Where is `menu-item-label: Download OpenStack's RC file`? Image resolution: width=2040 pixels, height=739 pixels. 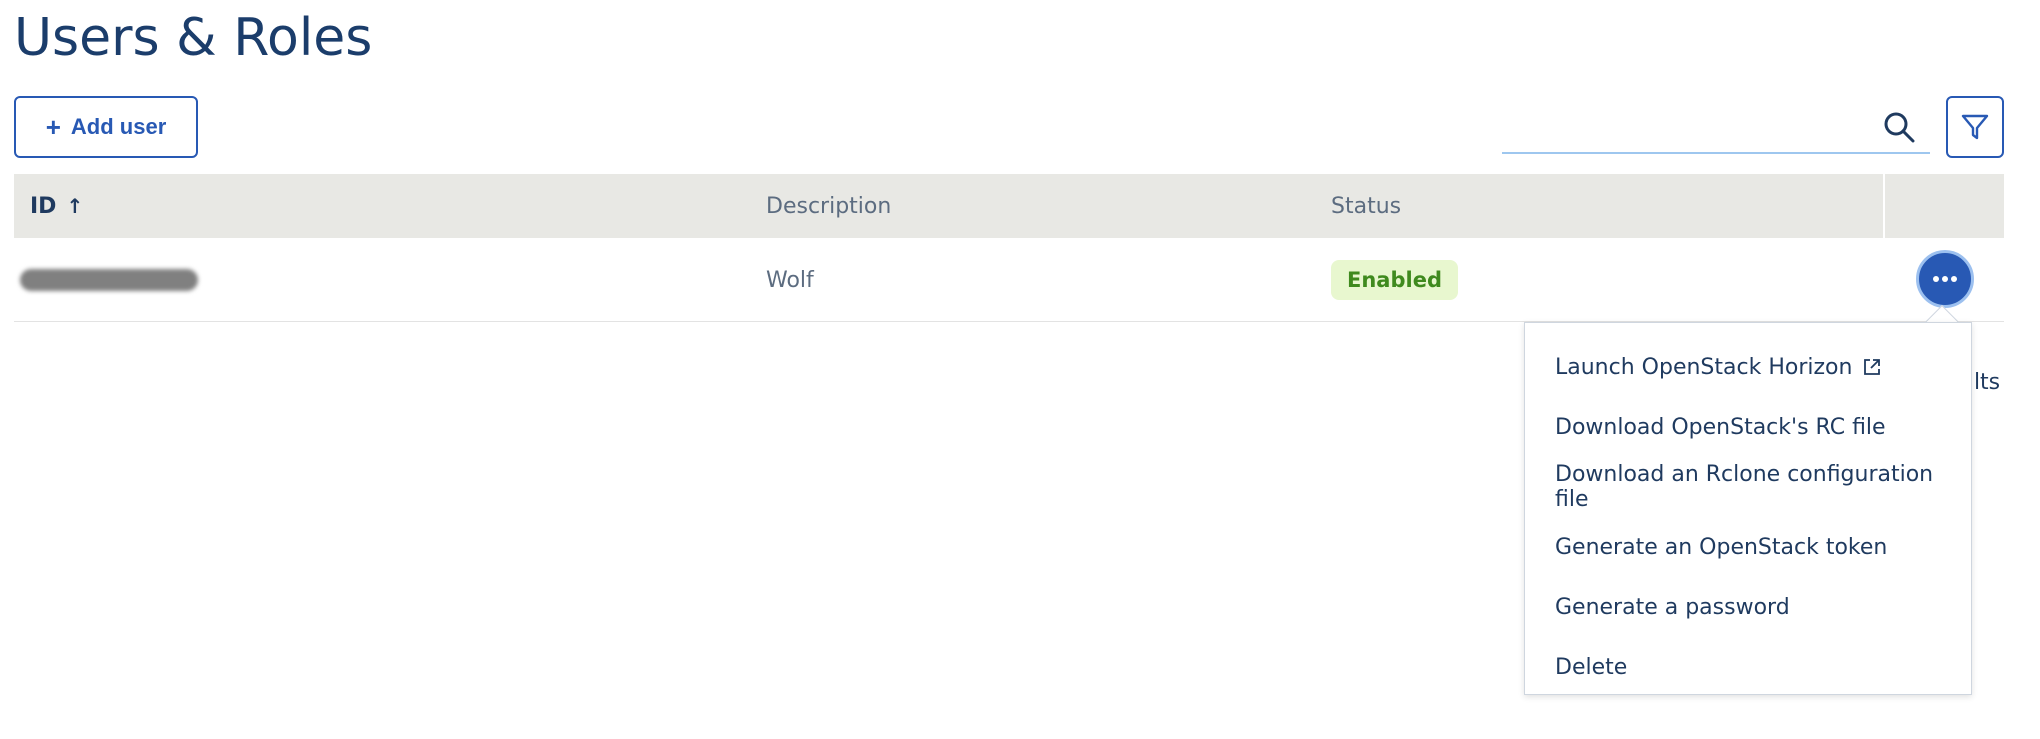 menu-item-label: Download OpenStack's RC file is located at coordinates (1720, 427).